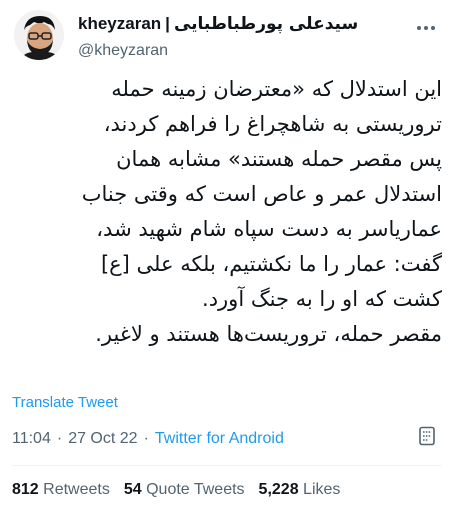  I want to click on retweets-stat: 812 Retweets, so click(61, 490).